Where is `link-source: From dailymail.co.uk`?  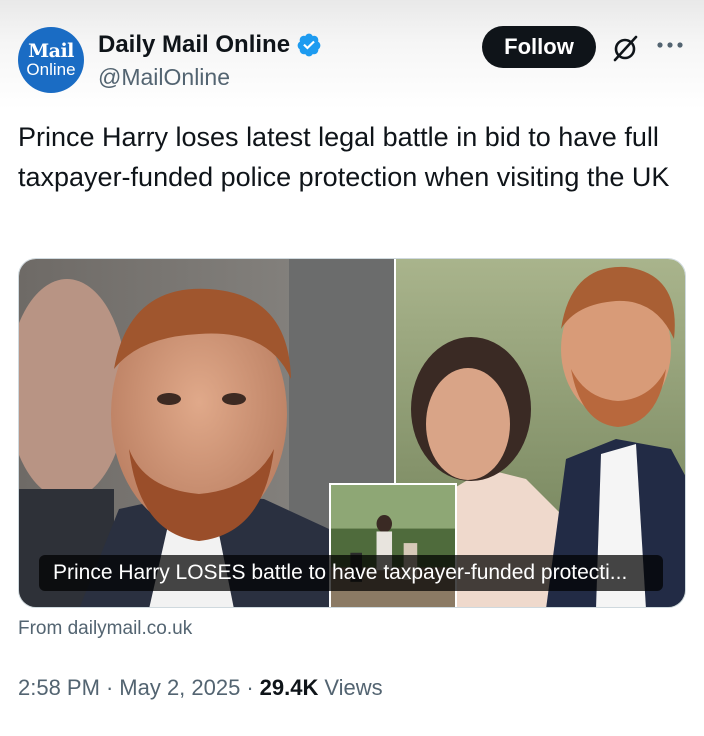 link-source: From dailymail.co.uk is located at coordinates (105, 629).